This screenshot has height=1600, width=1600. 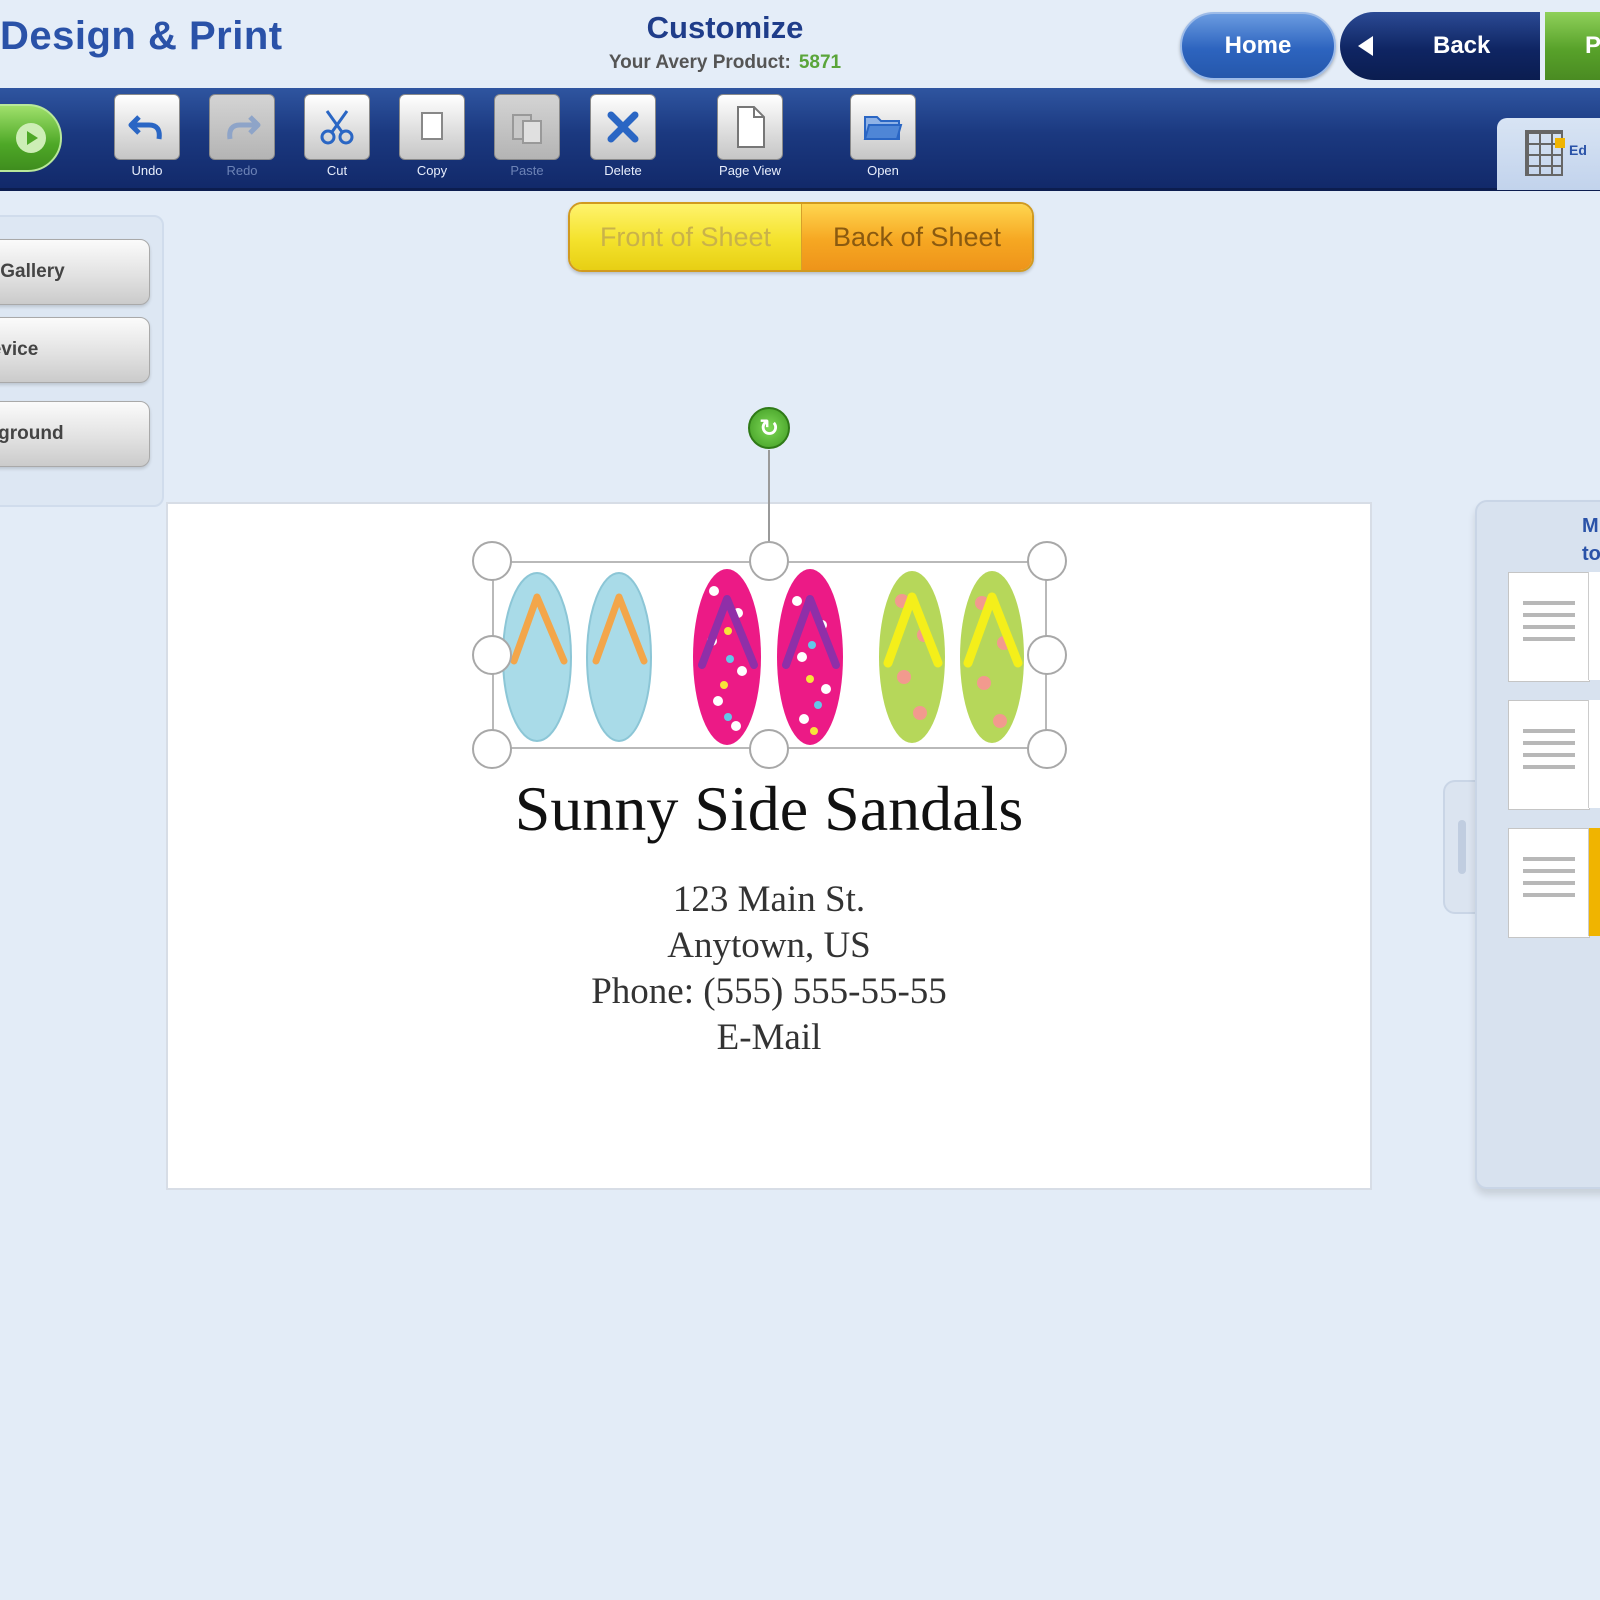 I want to click on back-of-sheet-tab: Back of Sheet, so click(x=917, y=237).